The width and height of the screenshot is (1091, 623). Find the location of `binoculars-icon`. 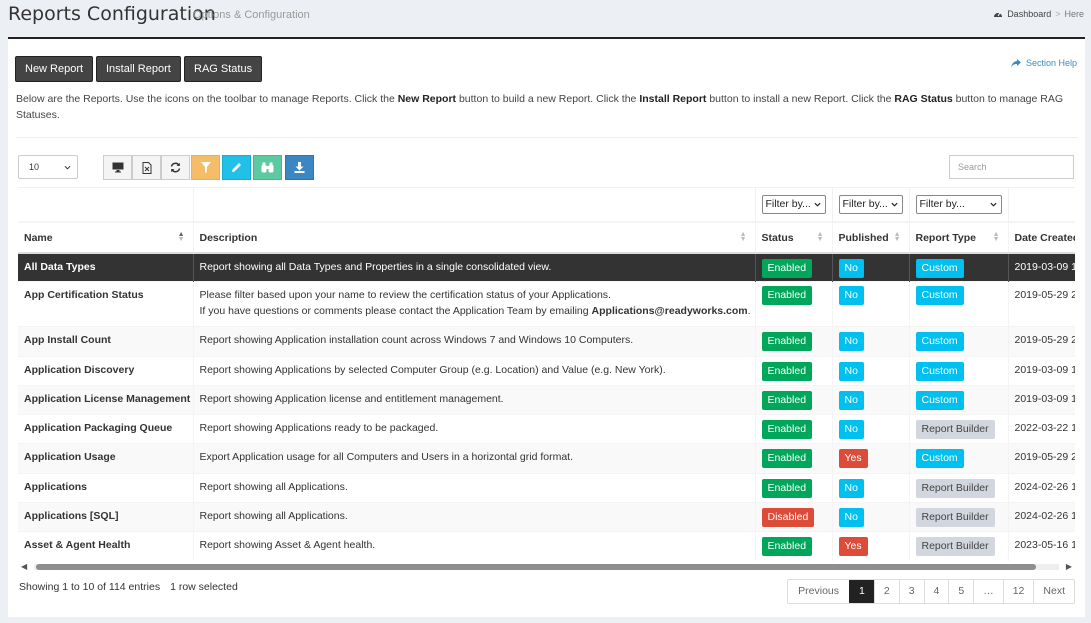

binoculars-icon is located at coordinates (267, 167).